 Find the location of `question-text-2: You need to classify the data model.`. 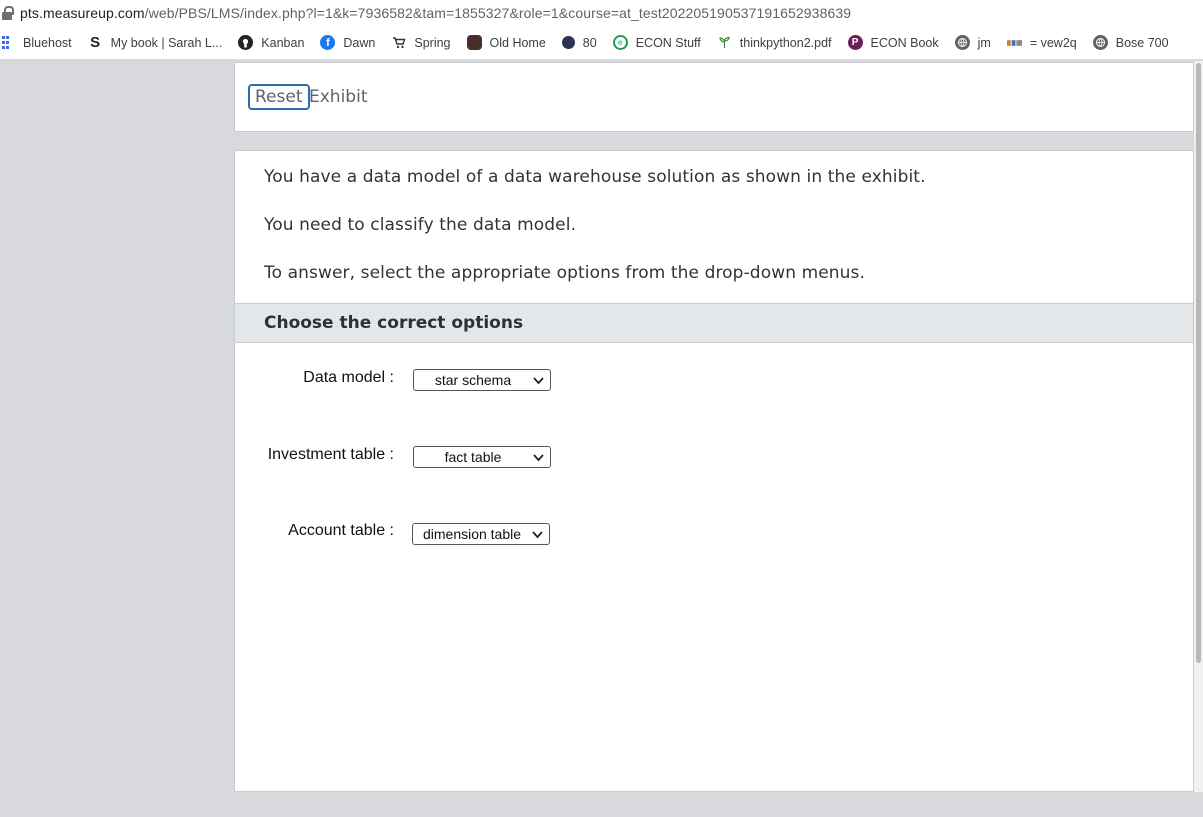

question-text-2: You need to classify the data model. is located at coordinates (420, 225).